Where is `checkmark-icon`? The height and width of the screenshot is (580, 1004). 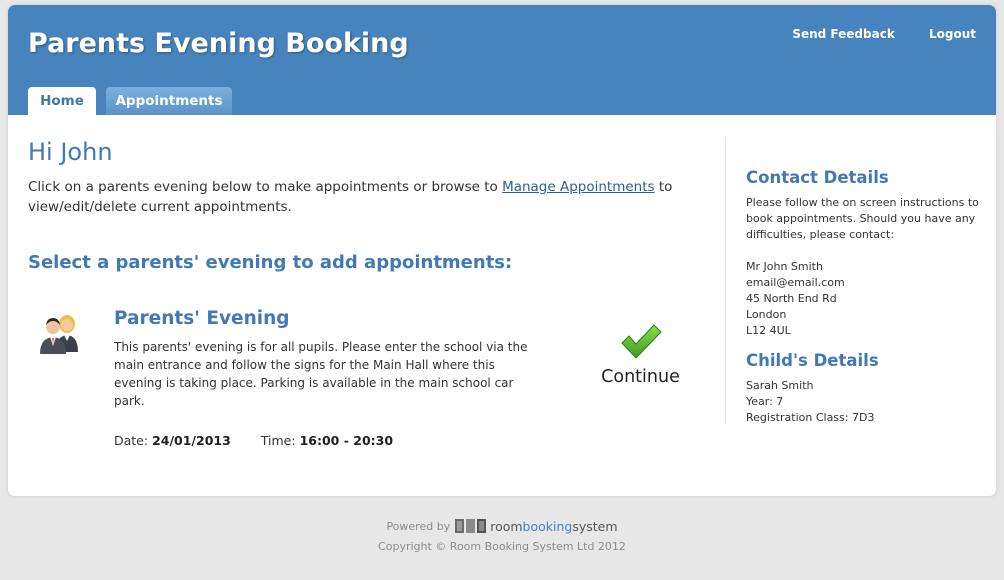 checkmark-icon is located at coordinates (641, 341).